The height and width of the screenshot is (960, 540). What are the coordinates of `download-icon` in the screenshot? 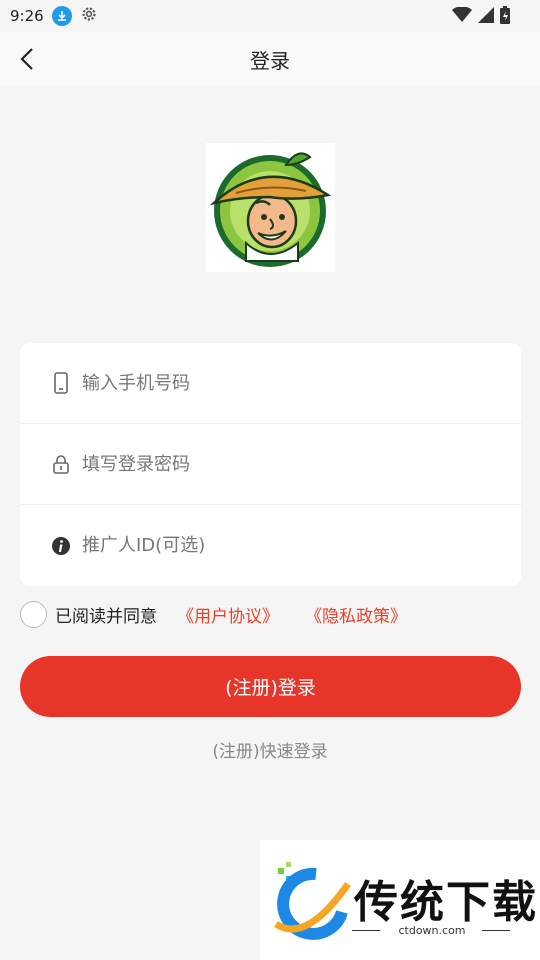 It's located at (61, 16).